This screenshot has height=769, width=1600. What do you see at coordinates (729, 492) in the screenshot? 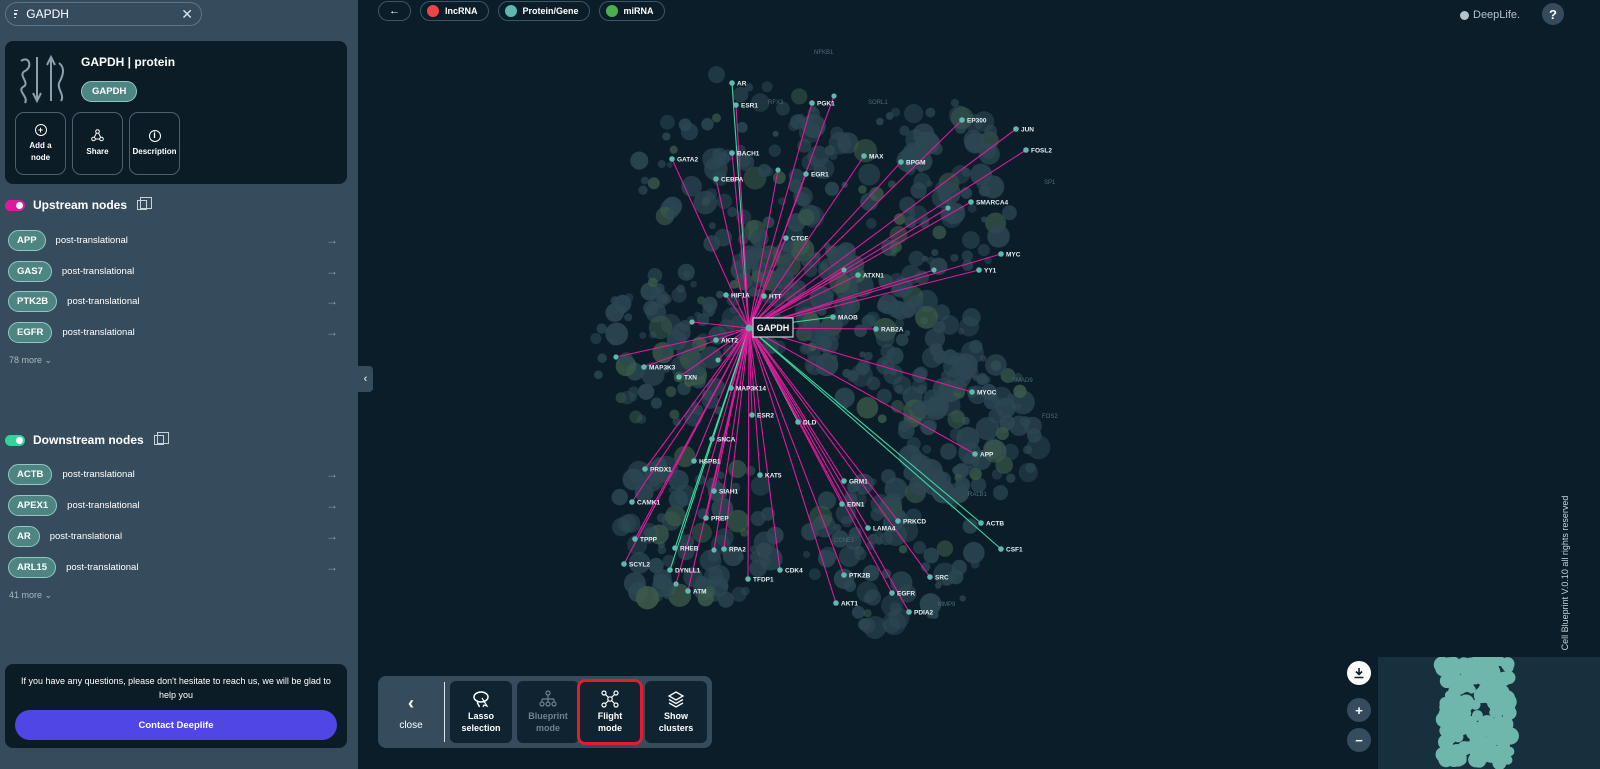
I see `graph-node-label: SIAH1` at bounding box center [729, 492].